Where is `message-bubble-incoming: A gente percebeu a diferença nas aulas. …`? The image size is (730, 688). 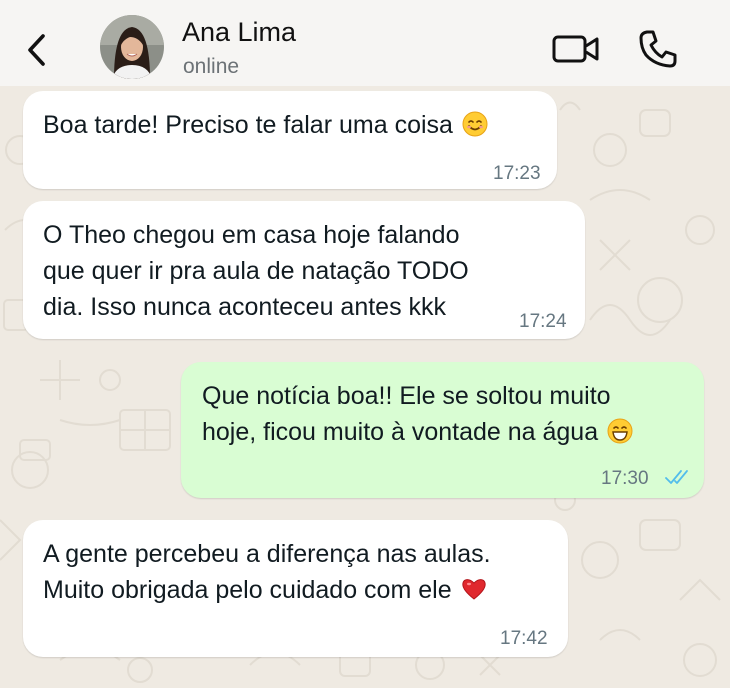
message-bubble-incoming: A gente percebeu a diferença nas aulas. … is located at coordinates (295, 588).